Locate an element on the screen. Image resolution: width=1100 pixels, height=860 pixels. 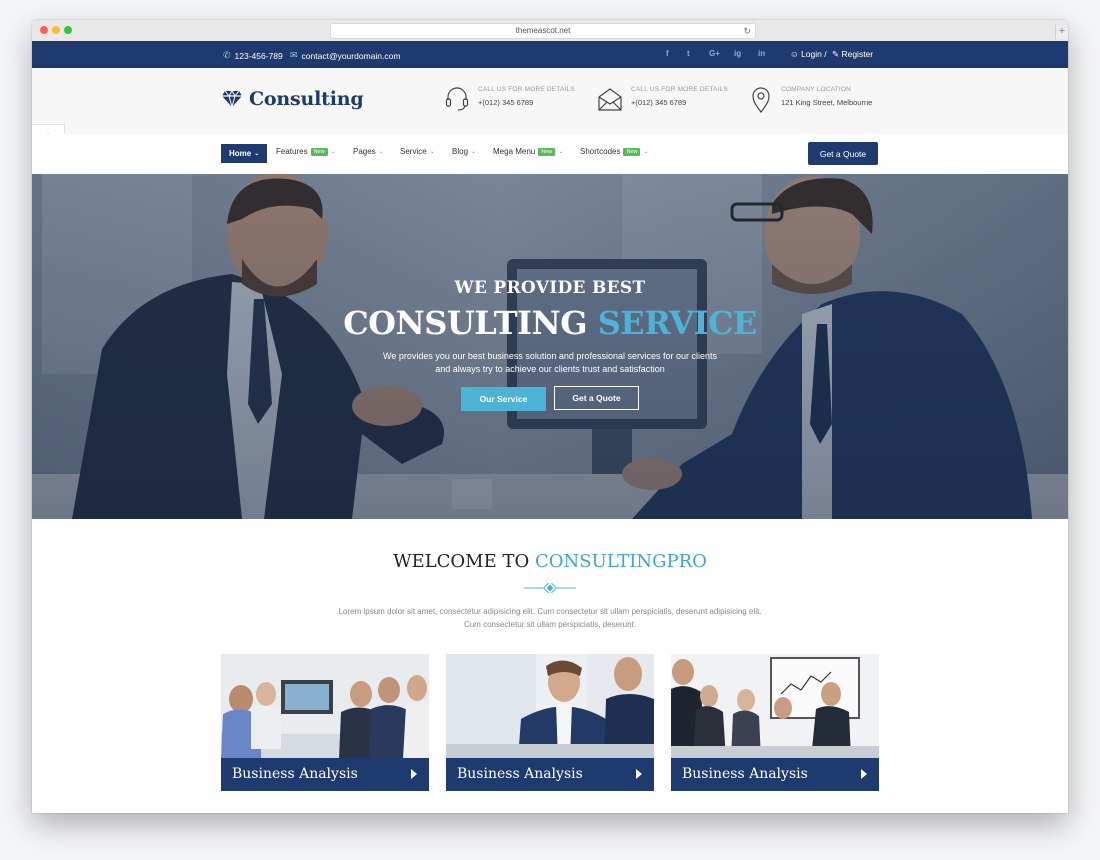
topbar-phone-text: 123-456-789 is located at coordinates (258, 55).